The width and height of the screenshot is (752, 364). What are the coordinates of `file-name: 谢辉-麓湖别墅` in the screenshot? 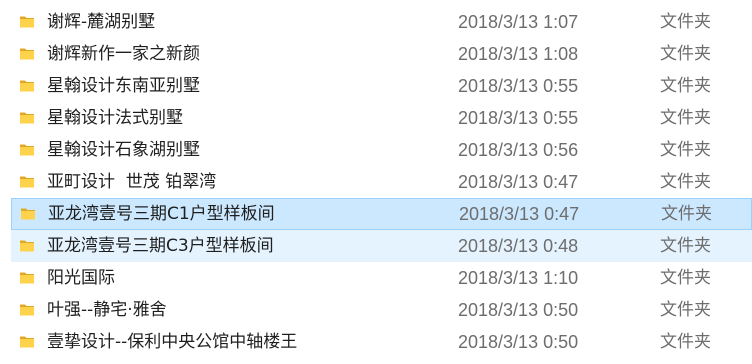 It's located at (101, 22).